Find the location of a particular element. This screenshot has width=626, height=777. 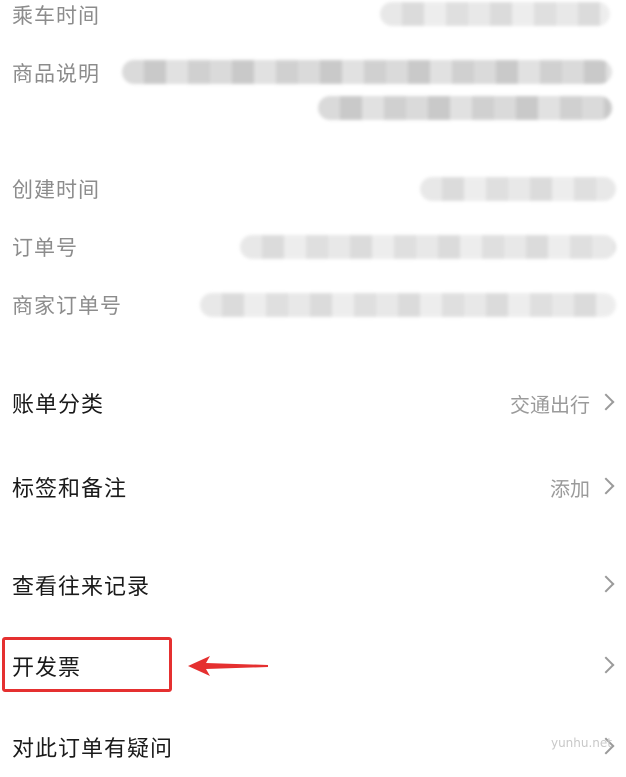

red-arrow-annotation is located at coordinates (228, 666).